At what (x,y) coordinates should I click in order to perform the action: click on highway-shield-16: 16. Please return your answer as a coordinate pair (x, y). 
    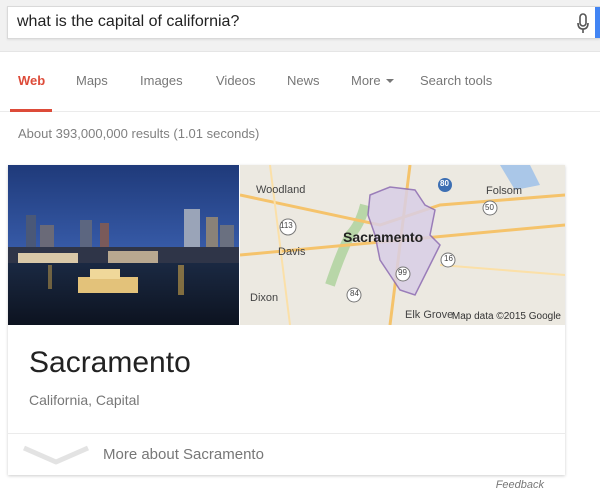
    Looking at the image, I should click on (448, 258).